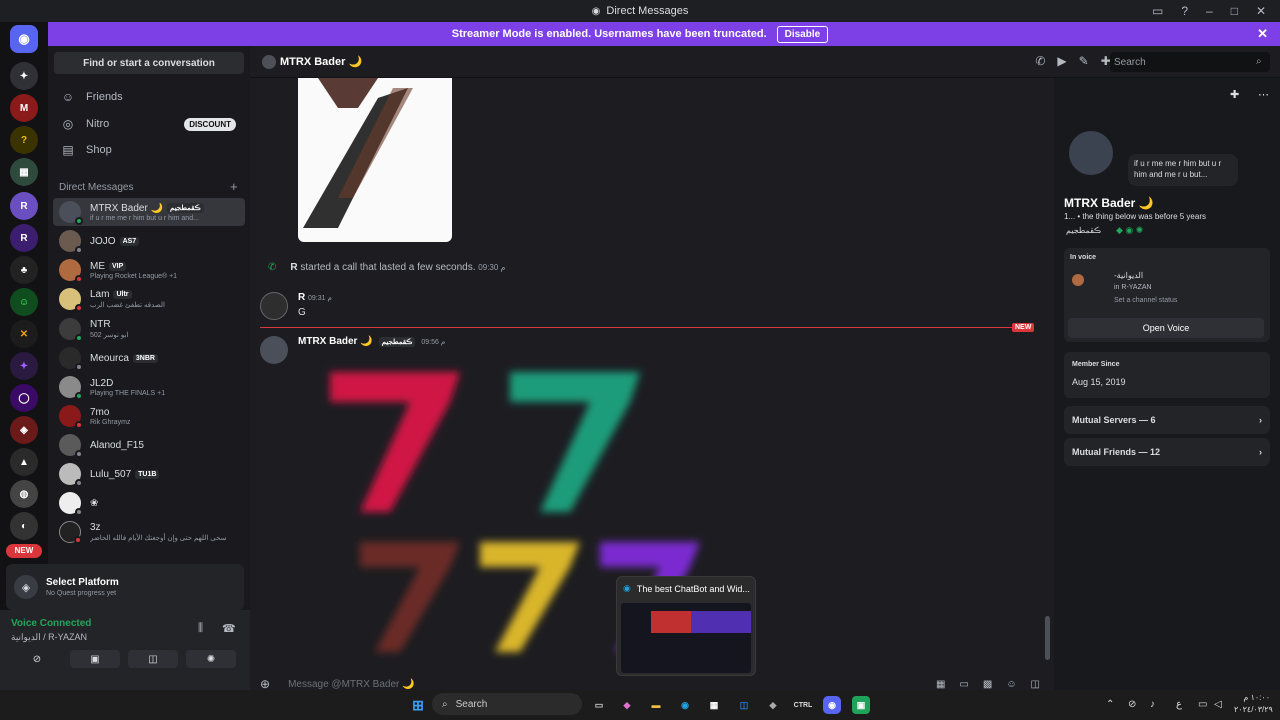  I want to click on copilot-icon: ◆, so click(627, 705).